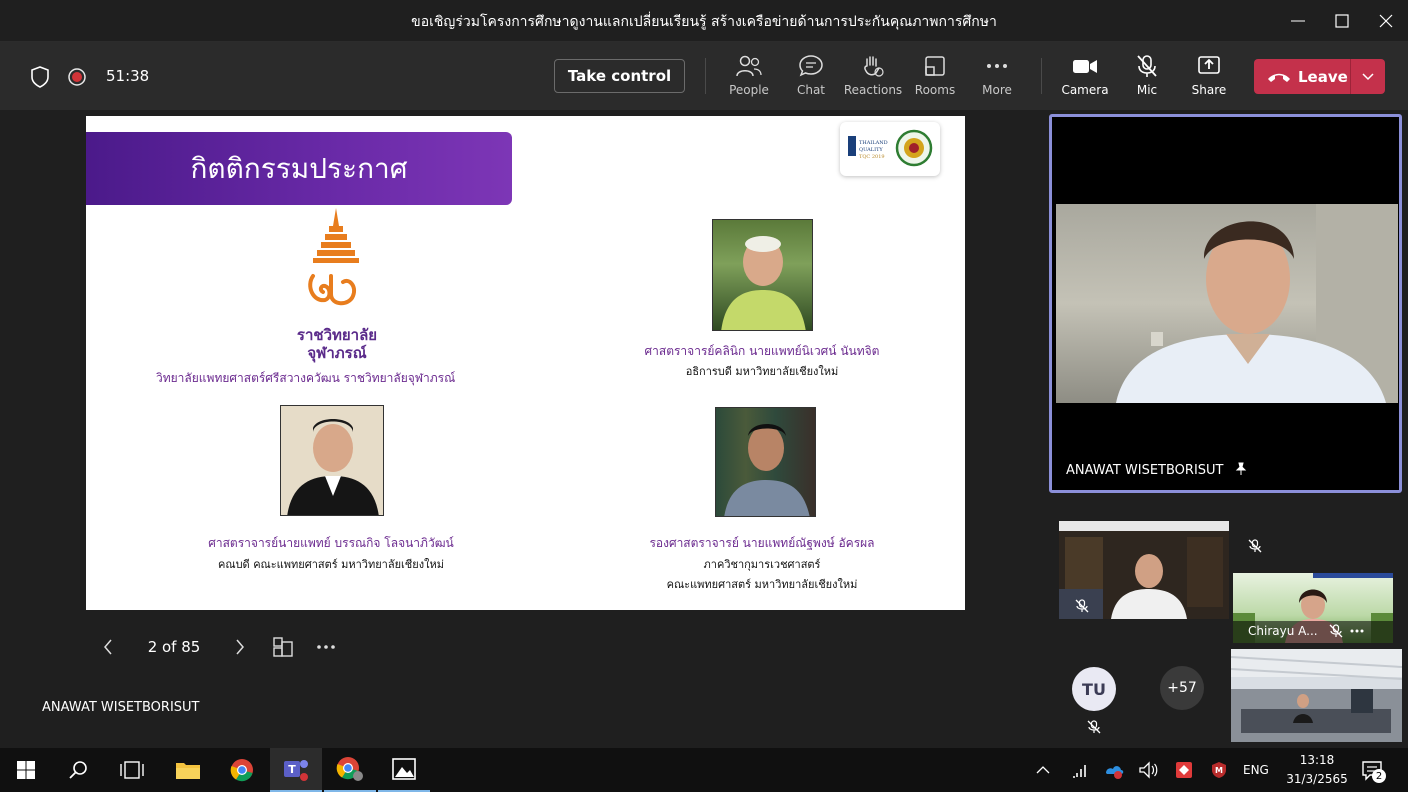 Image resolution: width=1408 pixels, height=792 pixels. I want to click on search-button, so click(78, 770).